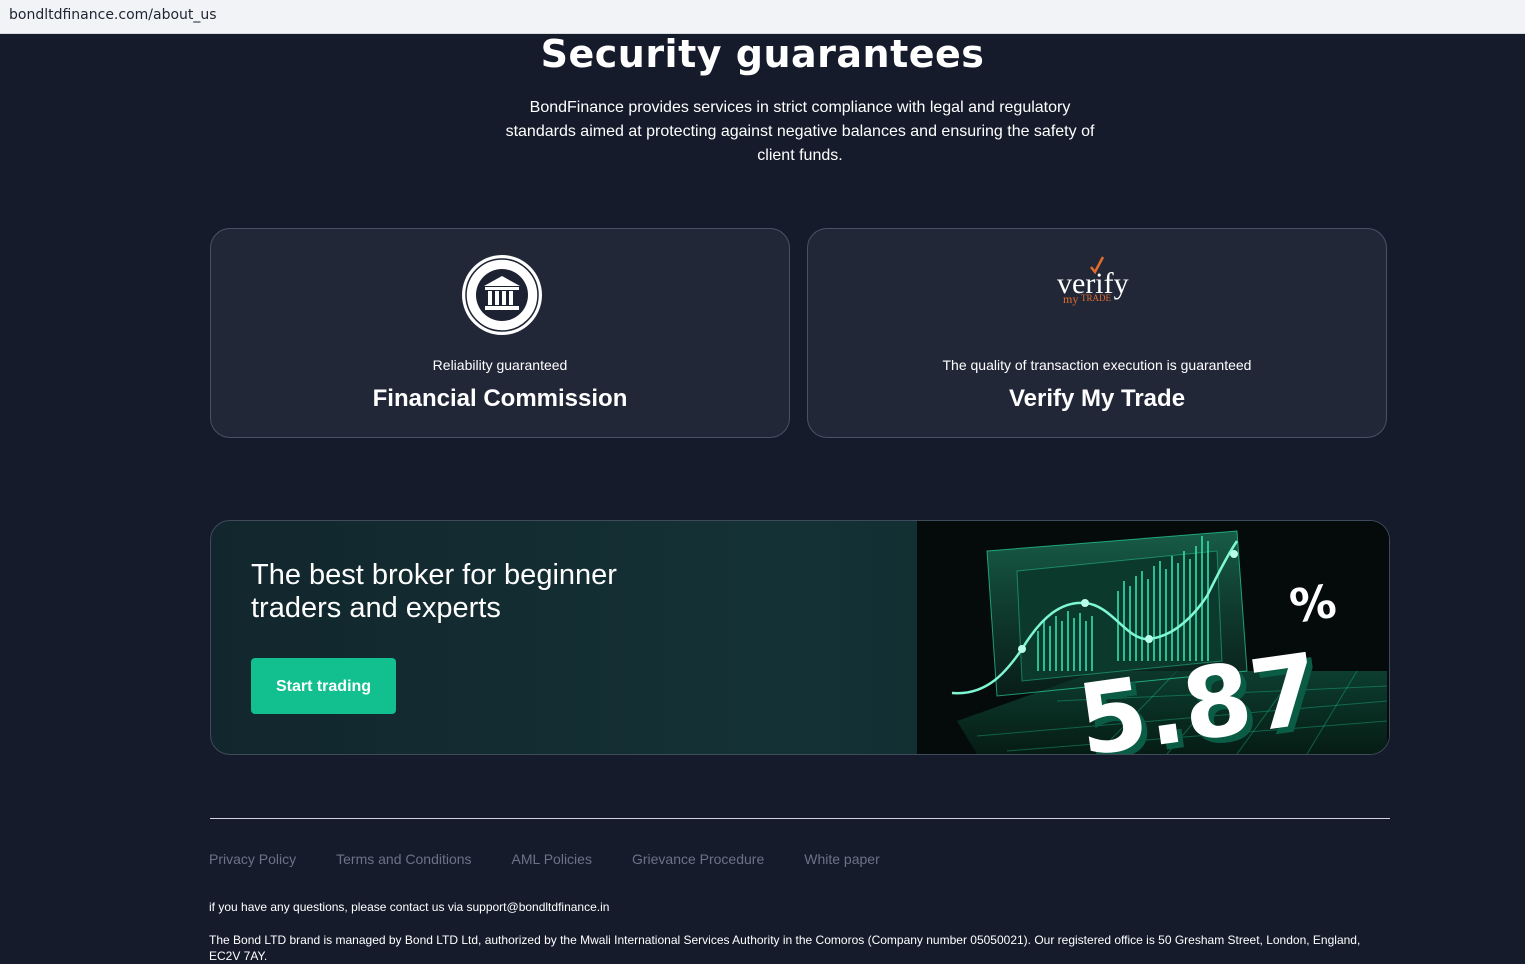 This screenshot has width=1525, height=964. I want to click on card-subtitle: Reliability guaranteed, so click(500, 365).